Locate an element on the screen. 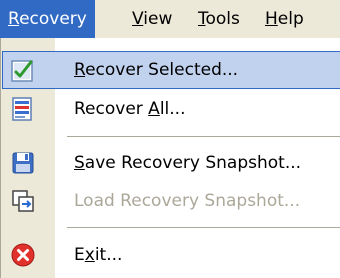 The width and height of the screenshot is (340, 278). recover-all-icon is located at coordinates (23, 109).